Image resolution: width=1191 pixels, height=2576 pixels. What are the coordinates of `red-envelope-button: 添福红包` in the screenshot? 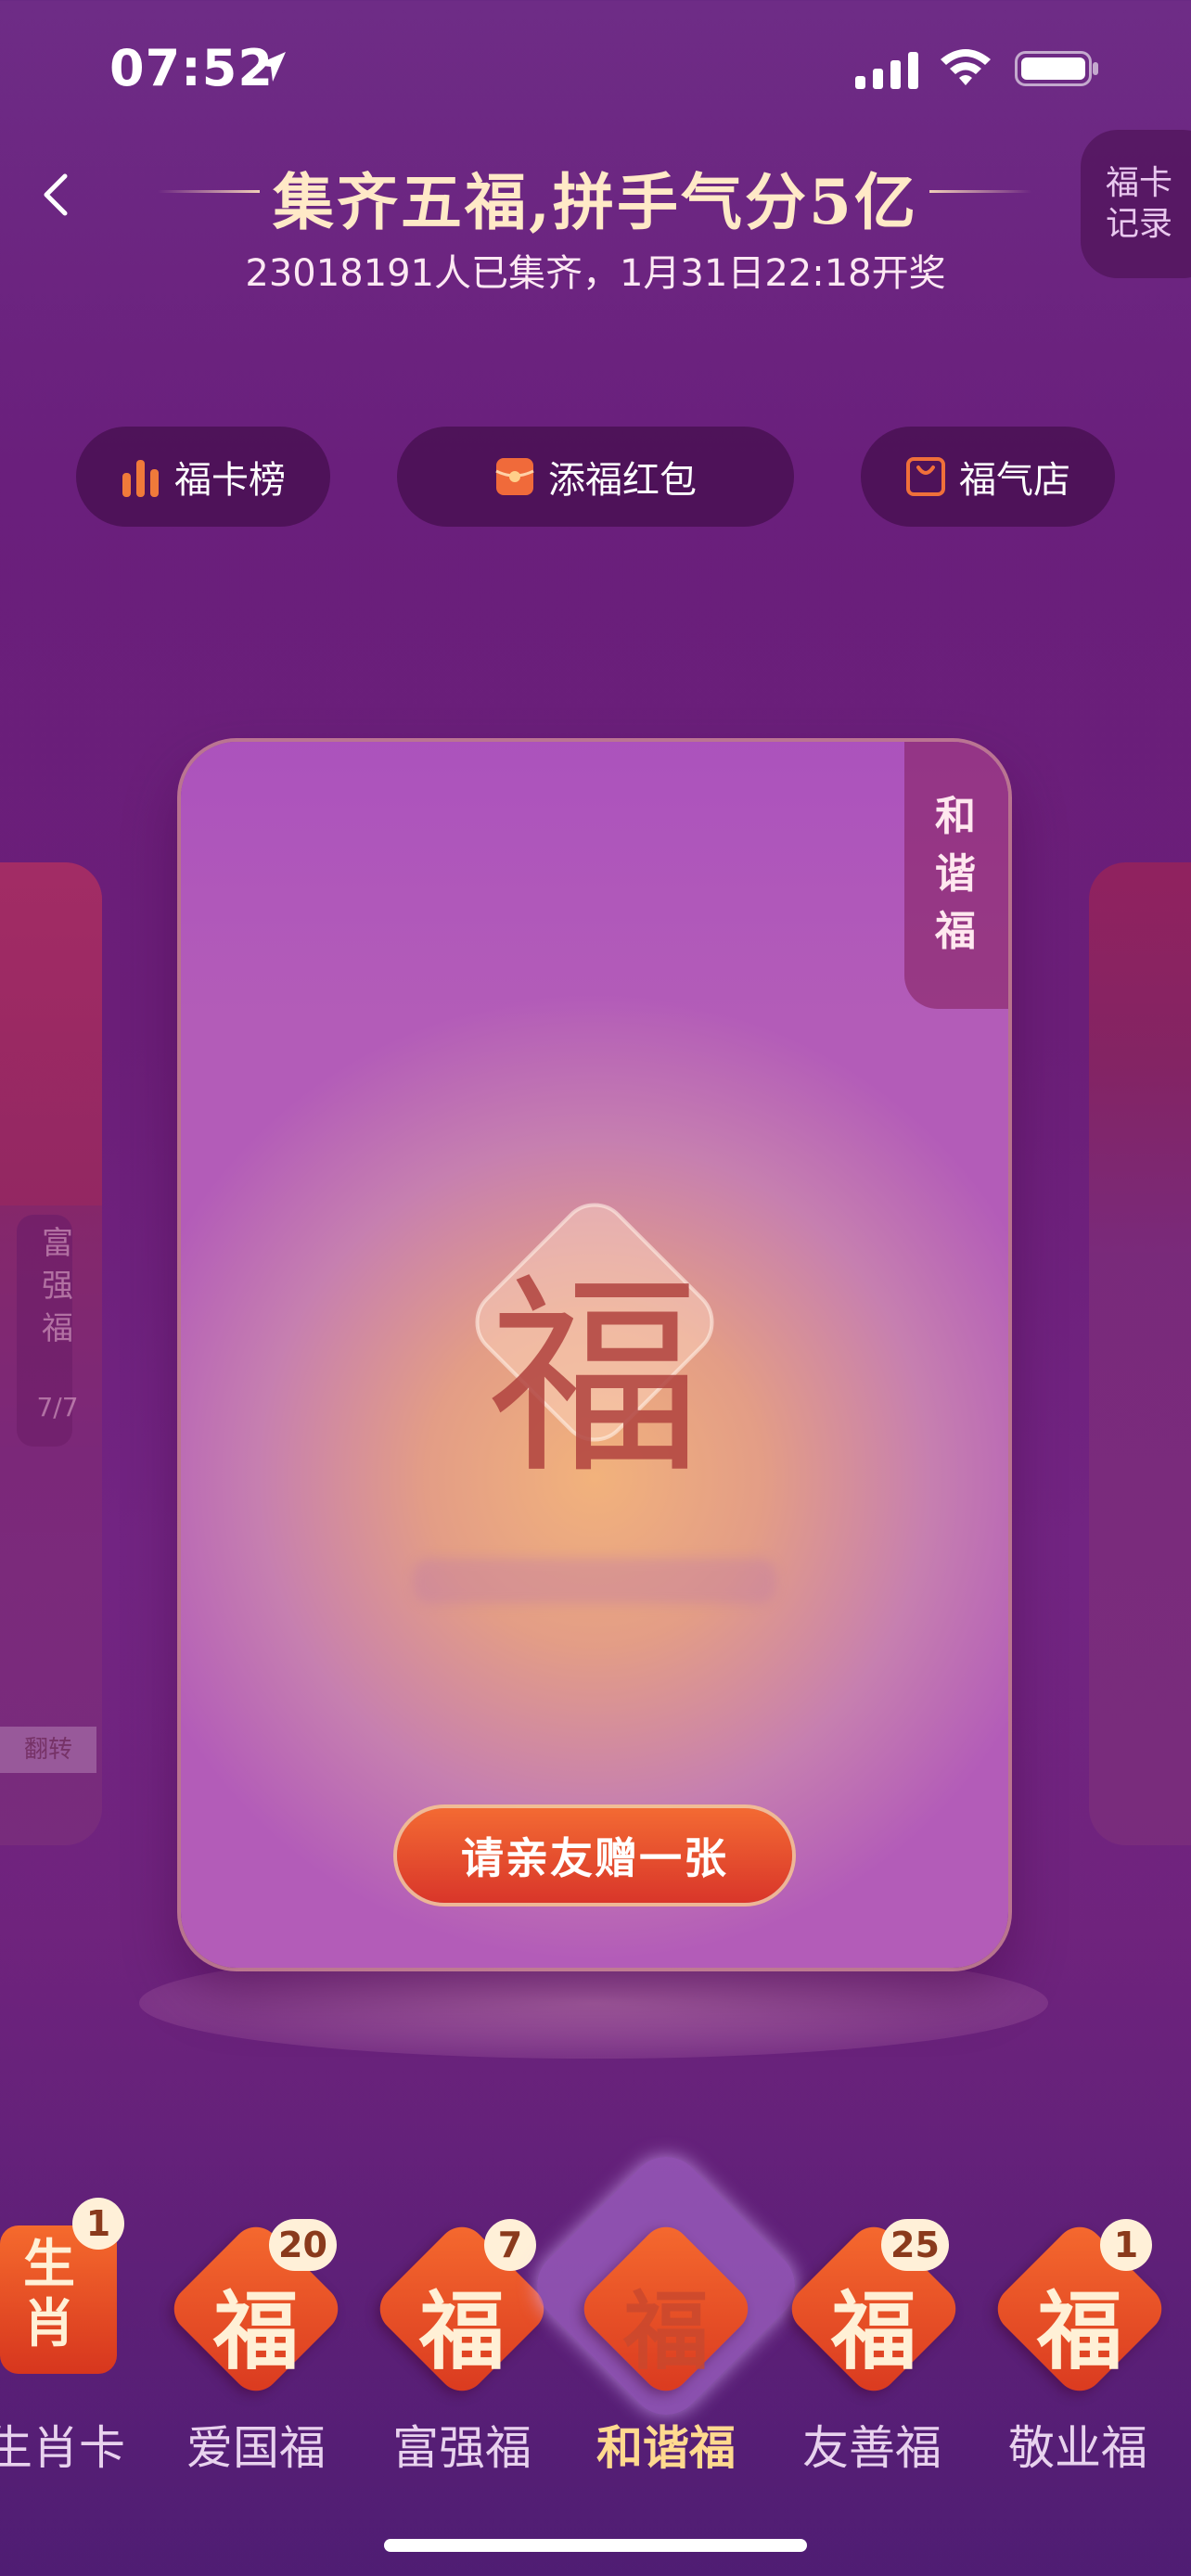 It's located at (595, 477).